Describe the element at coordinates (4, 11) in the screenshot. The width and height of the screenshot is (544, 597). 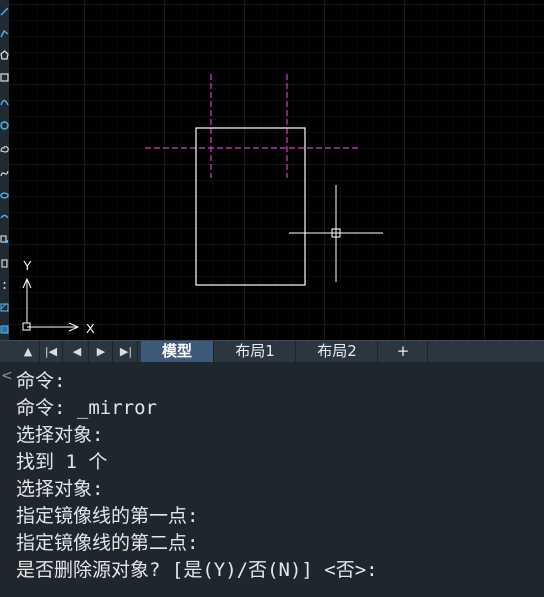
I see `line-tool-icon` at that location.